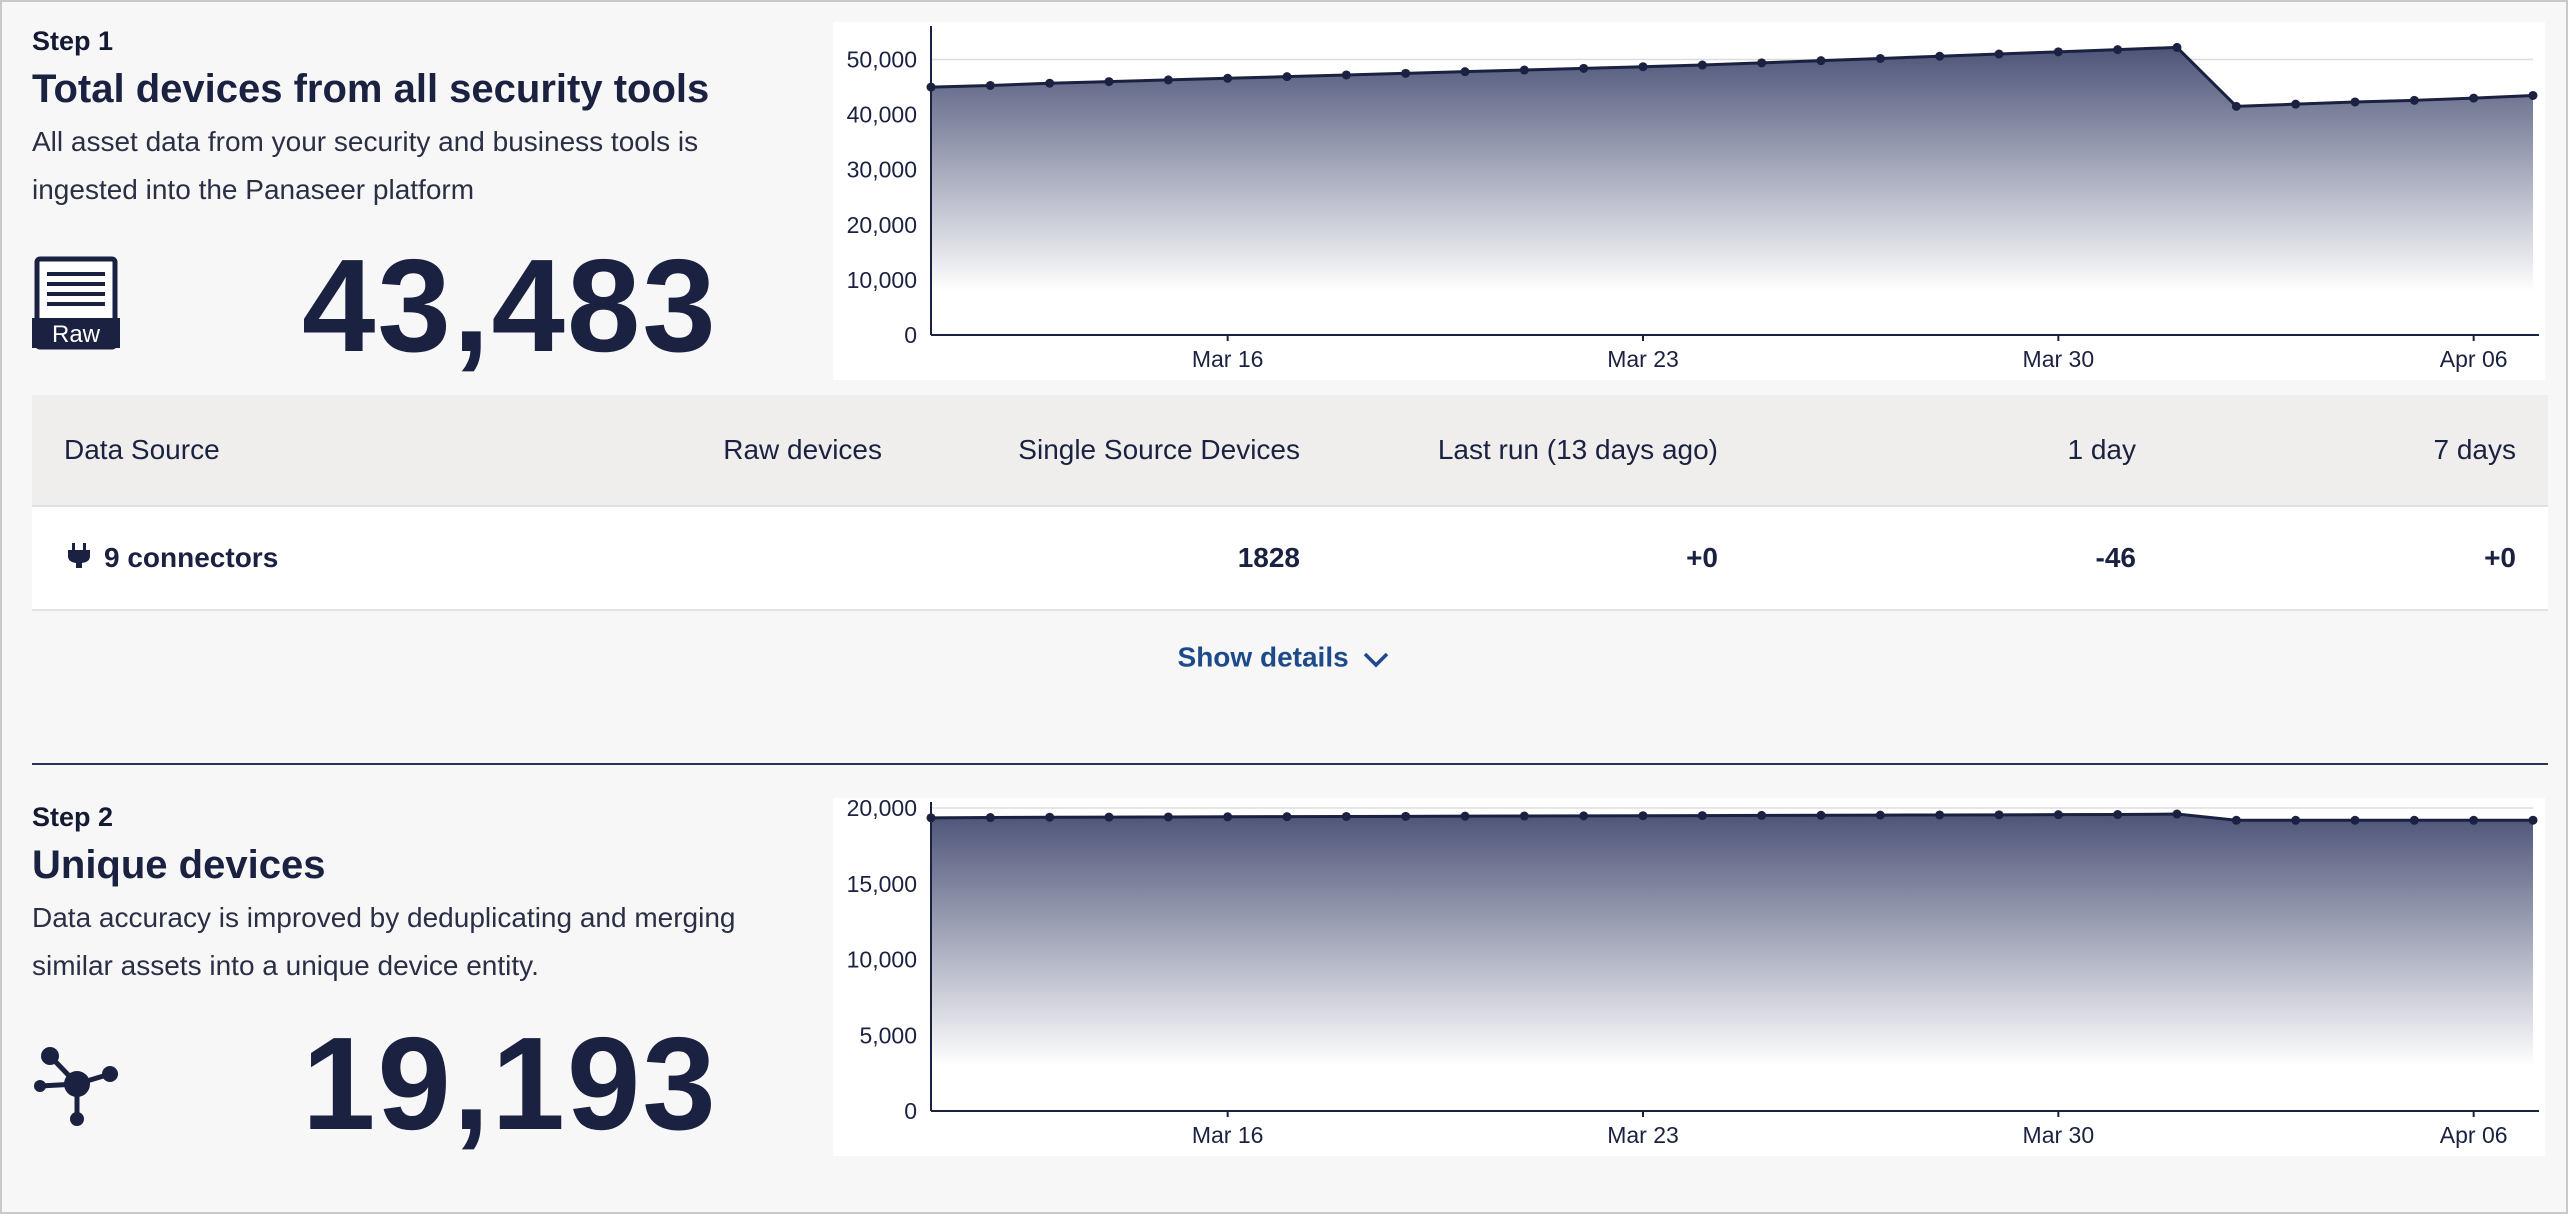 This screenshot has width=2568, height=1214. What do you see at coordinates (1268, 557) in the screenshot?
I see `row-single-source: 1828` at bounding box center [1268, 557].